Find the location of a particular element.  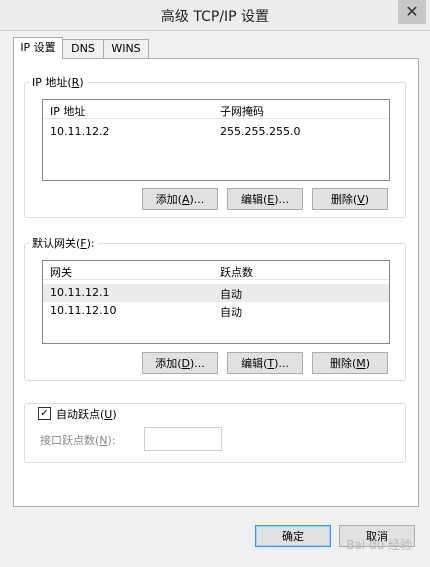

tab-ip-settings: IP 设置 is located at coordinates (38, 48).